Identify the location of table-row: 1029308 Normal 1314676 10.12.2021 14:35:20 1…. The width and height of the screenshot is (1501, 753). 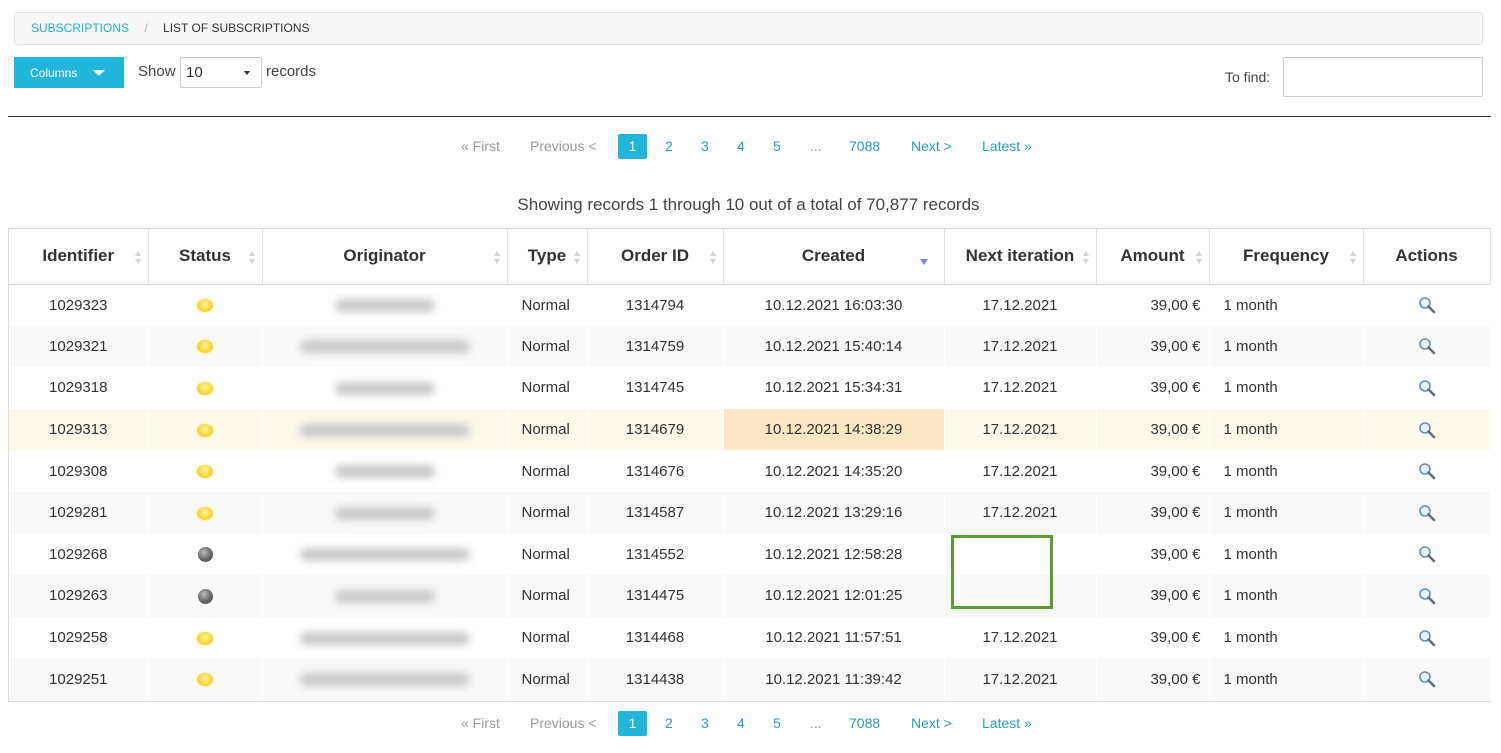
(750, 471).